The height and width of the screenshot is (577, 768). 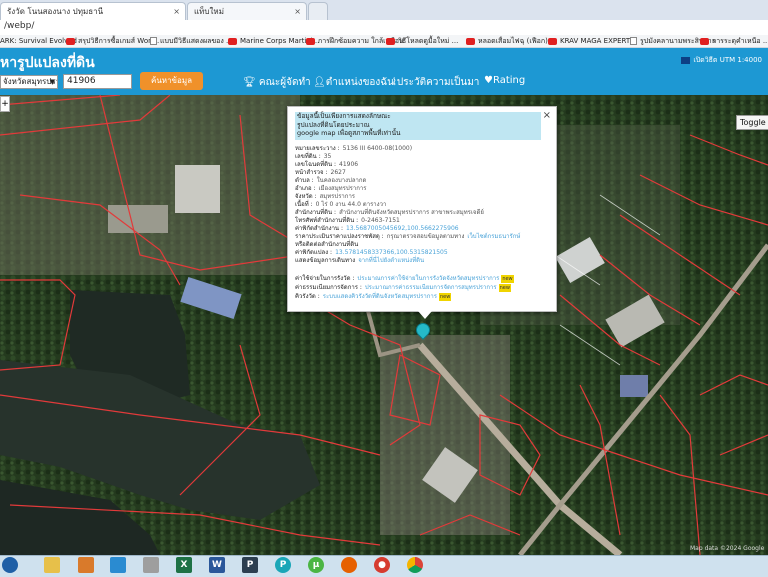 I want to click on word-icon: W, so click(x=217, y=565).